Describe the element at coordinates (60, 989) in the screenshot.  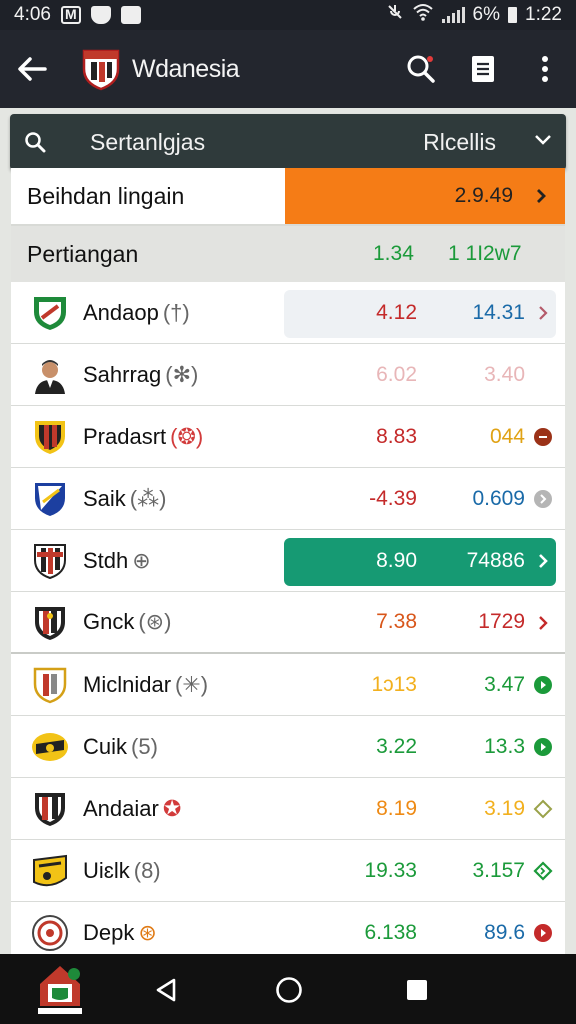
I see `app-shortcut-icon` at that location.